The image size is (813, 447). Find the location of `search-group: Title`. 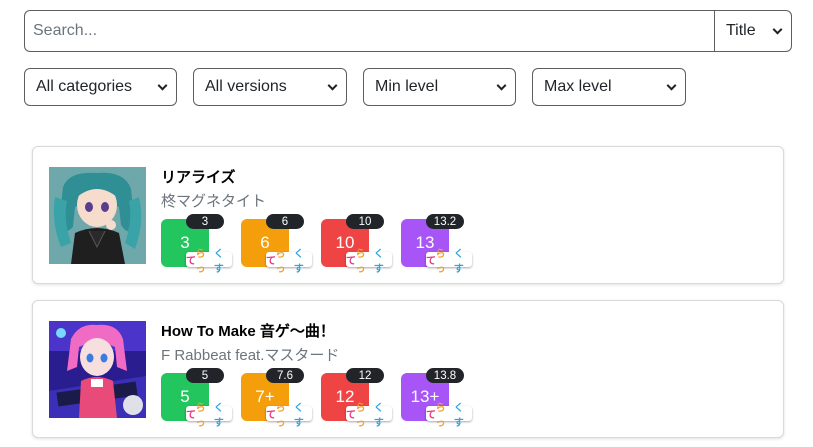

search-group: Title is located at coordinates (408, 31).